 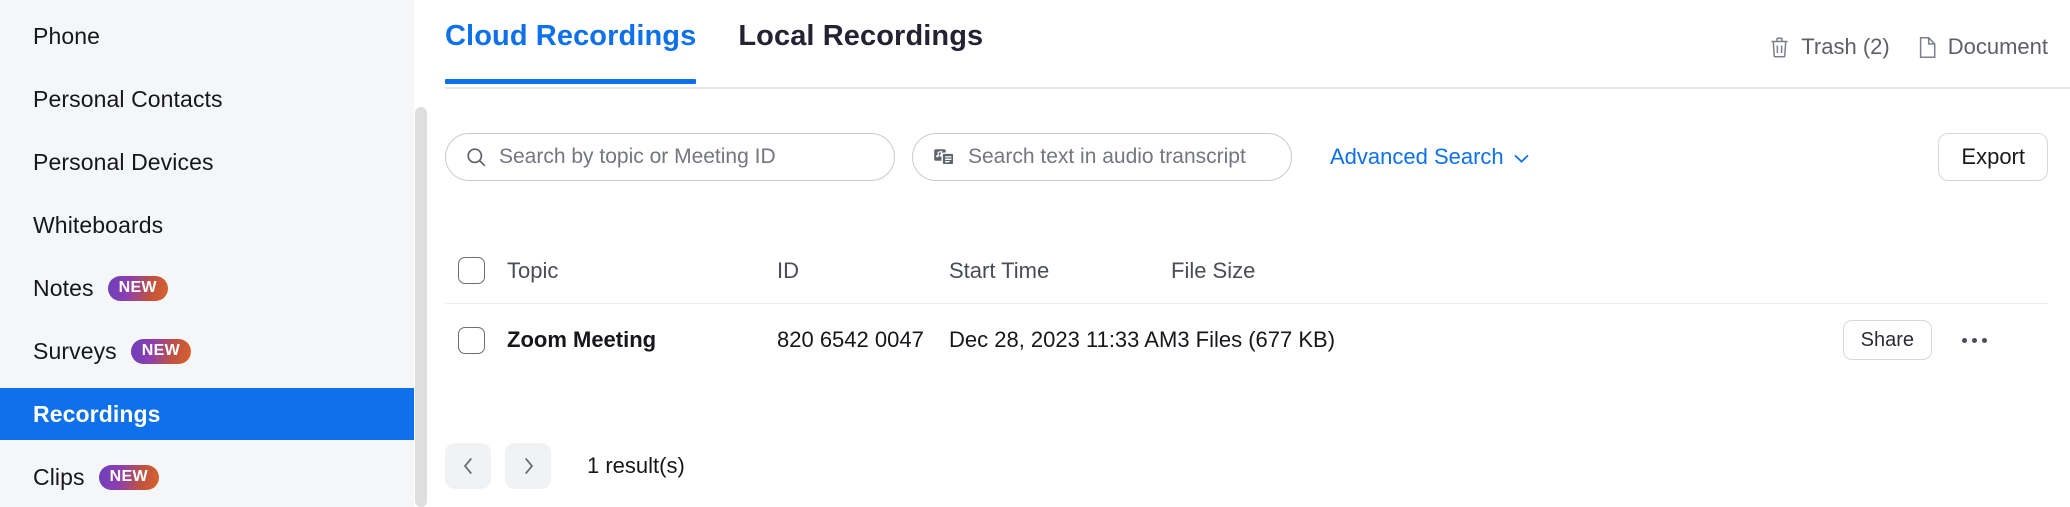 I want to click on sidebar-scrollbar-thumb, so click(x=421, y=307).